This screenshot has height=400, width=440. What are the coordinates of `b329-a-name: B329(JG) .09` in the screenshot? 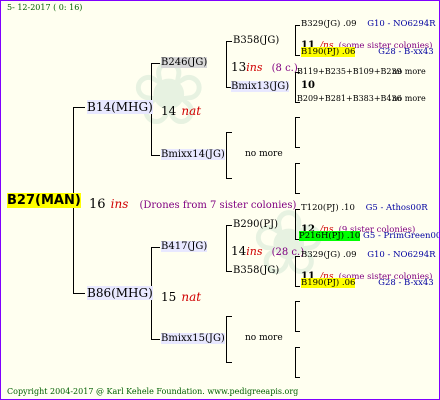 It's located at (329, 24).